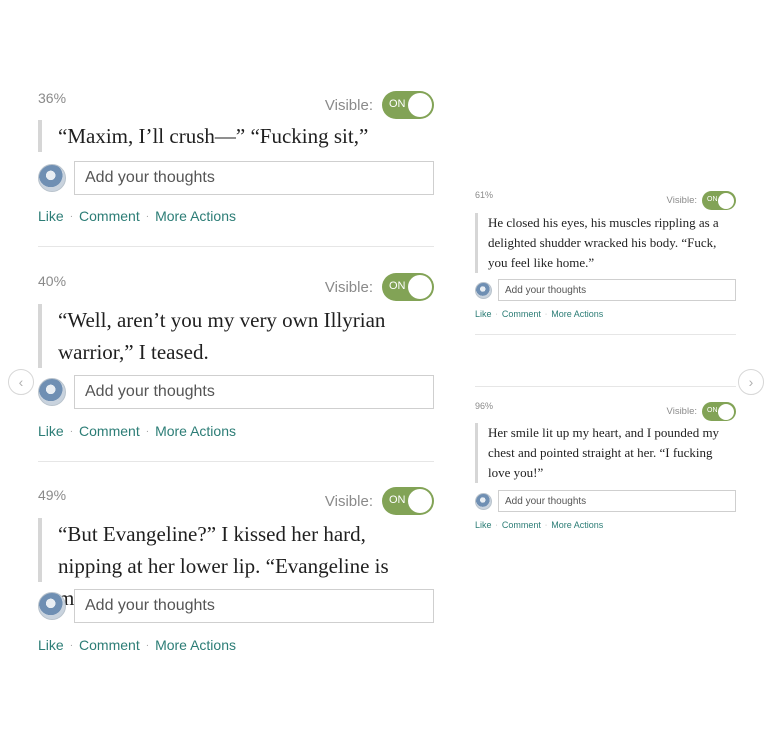 Image resolution: width=764 pixels, height=742 pixels. Describe the element at coordinates (236, 136) in the screenshot. I see `highlight-quote: “Maxim, I’ll crush—” “Fucking sit,”` at that location.